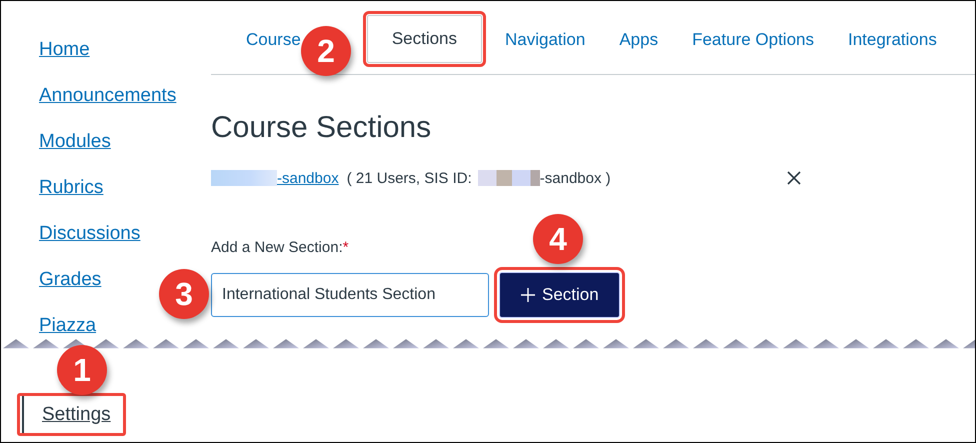 This screenshot has height=443, width=976. What do you see at coordinates (67, 325) in the screenshot?
I see `sidebar-link: Piazza` at bounding box center [67, 325].